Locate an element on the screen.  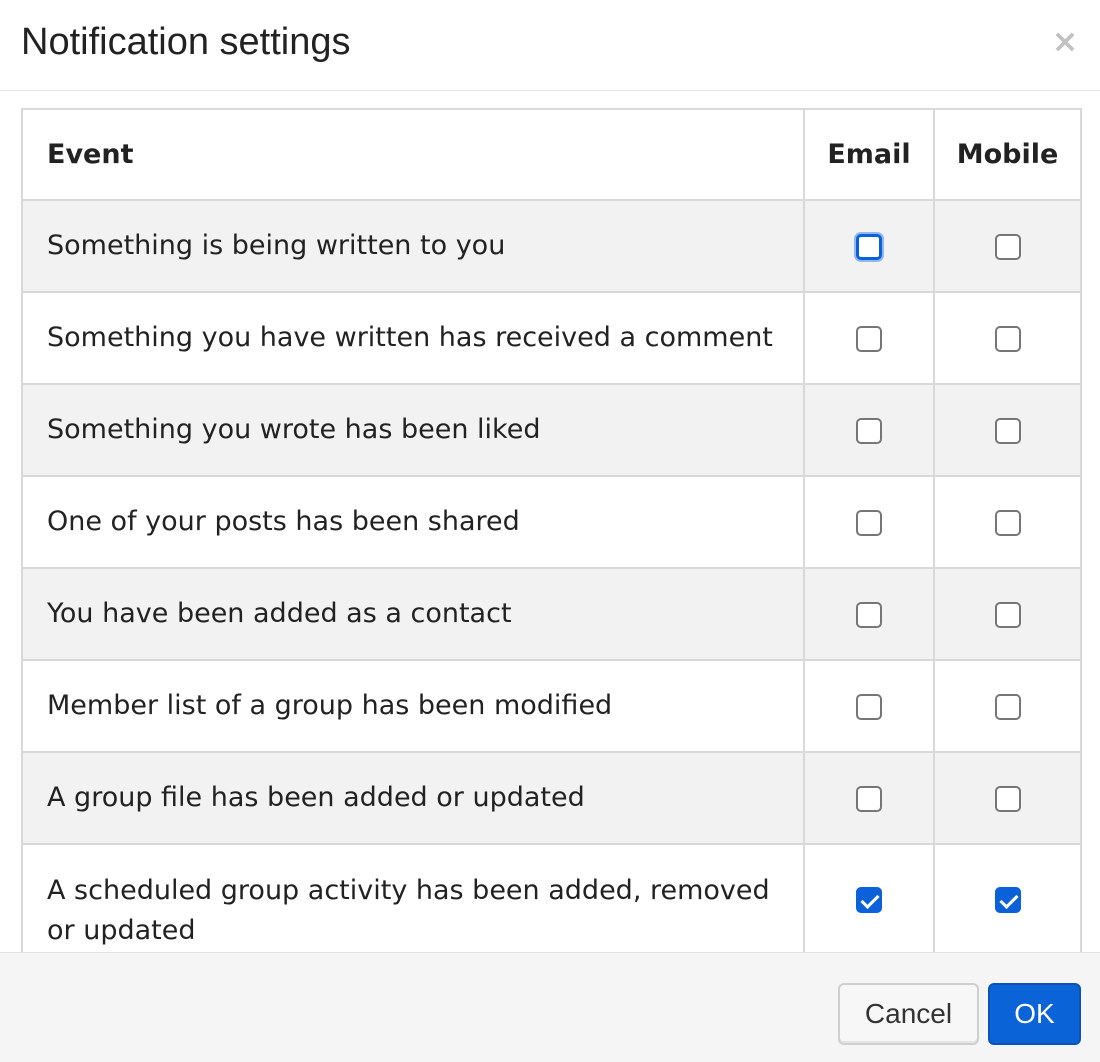
table-row: Something you wrote has been liked is located at coordinates (551, 430).